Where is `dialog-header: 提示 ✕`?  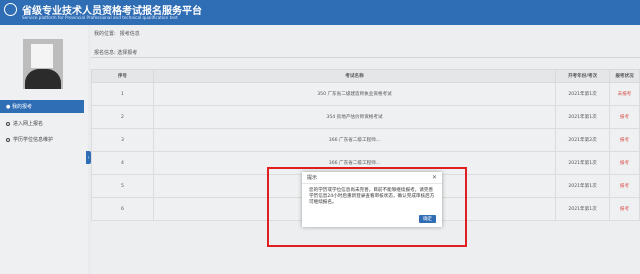
dialog-header: 提示 ✕ is located at coordinates (372, 178).